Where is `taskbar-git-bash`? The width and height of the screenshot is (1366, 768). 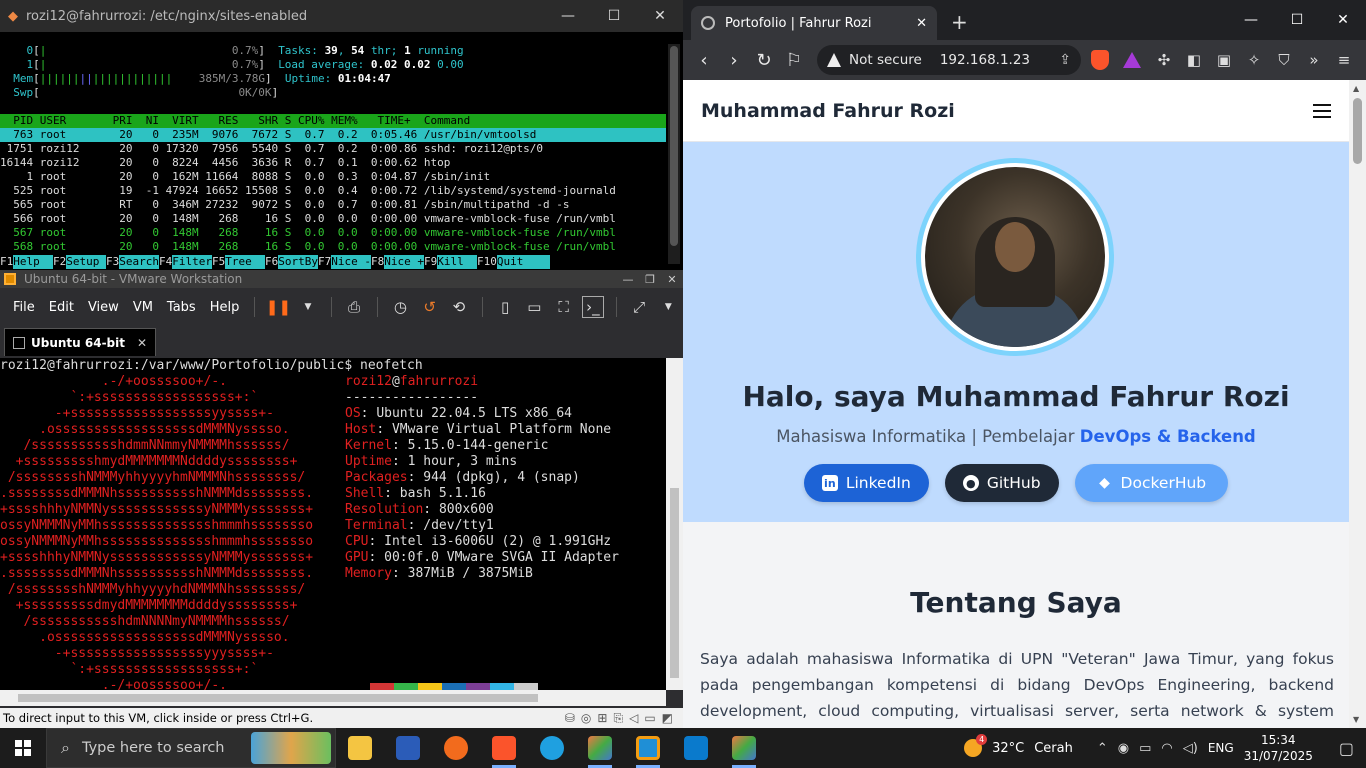
taskbar-git-bash is located at coordinates (600, 748).